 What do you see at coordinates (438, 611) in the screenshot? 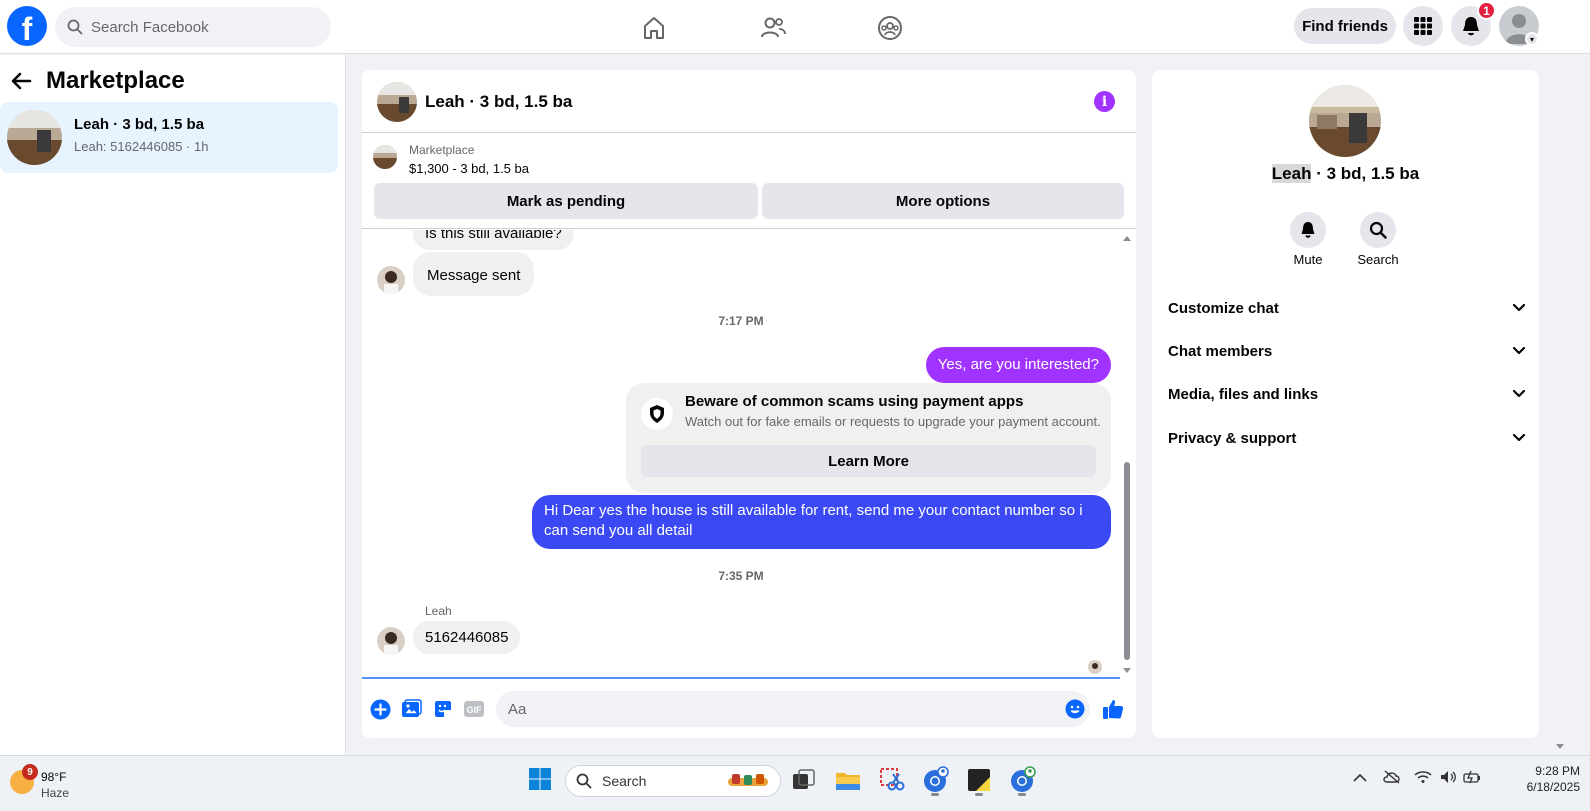
I see `sender-name: Leah` at bounding box center [438, 611].